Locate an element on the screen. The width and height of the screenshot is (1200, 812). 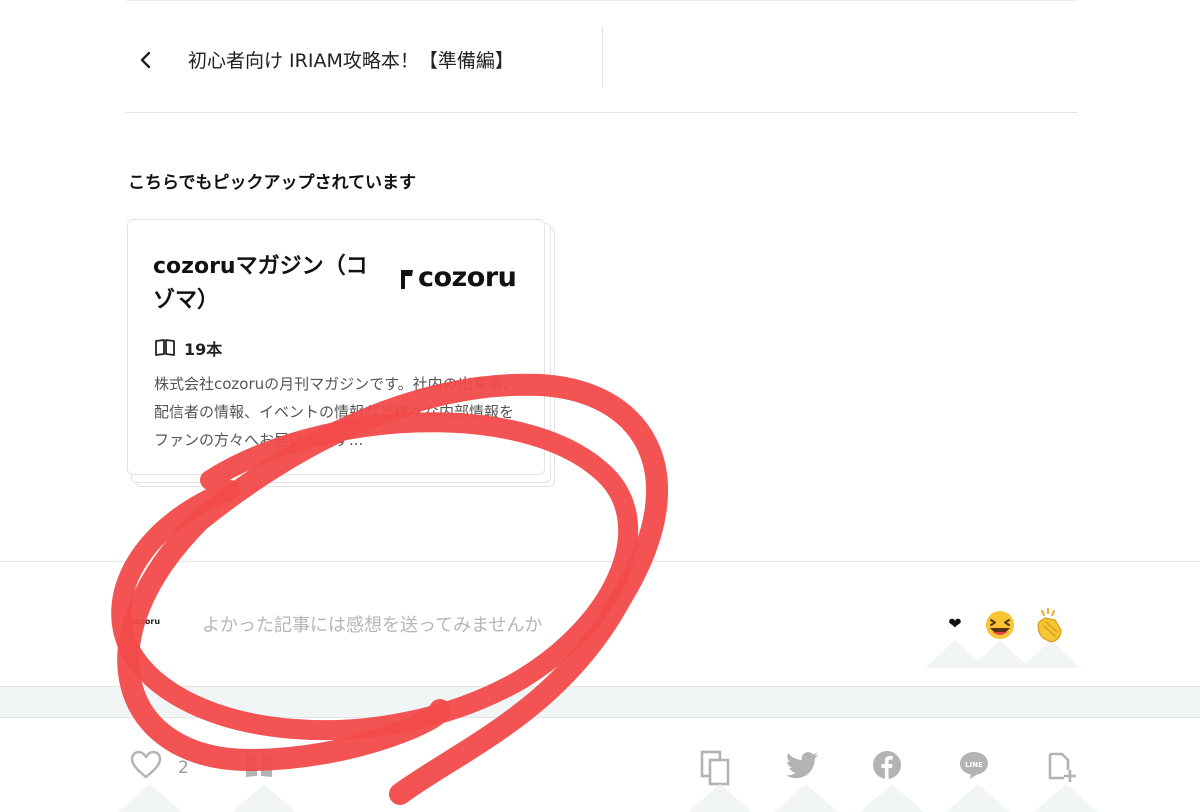
line-icon: LINE is located at coordinates (974, 765).